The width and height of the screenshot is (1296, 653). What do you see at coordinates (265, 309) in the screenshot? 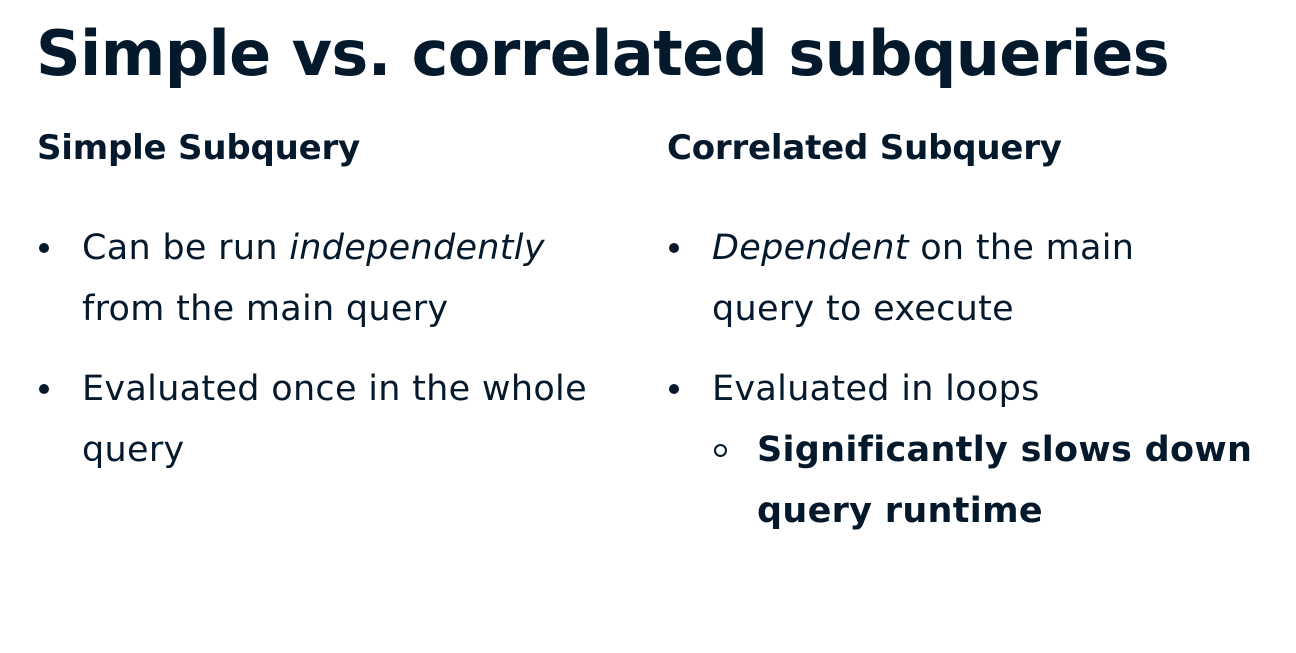
I see `bullet-text: from the main query` at bounding box center [265, 309].